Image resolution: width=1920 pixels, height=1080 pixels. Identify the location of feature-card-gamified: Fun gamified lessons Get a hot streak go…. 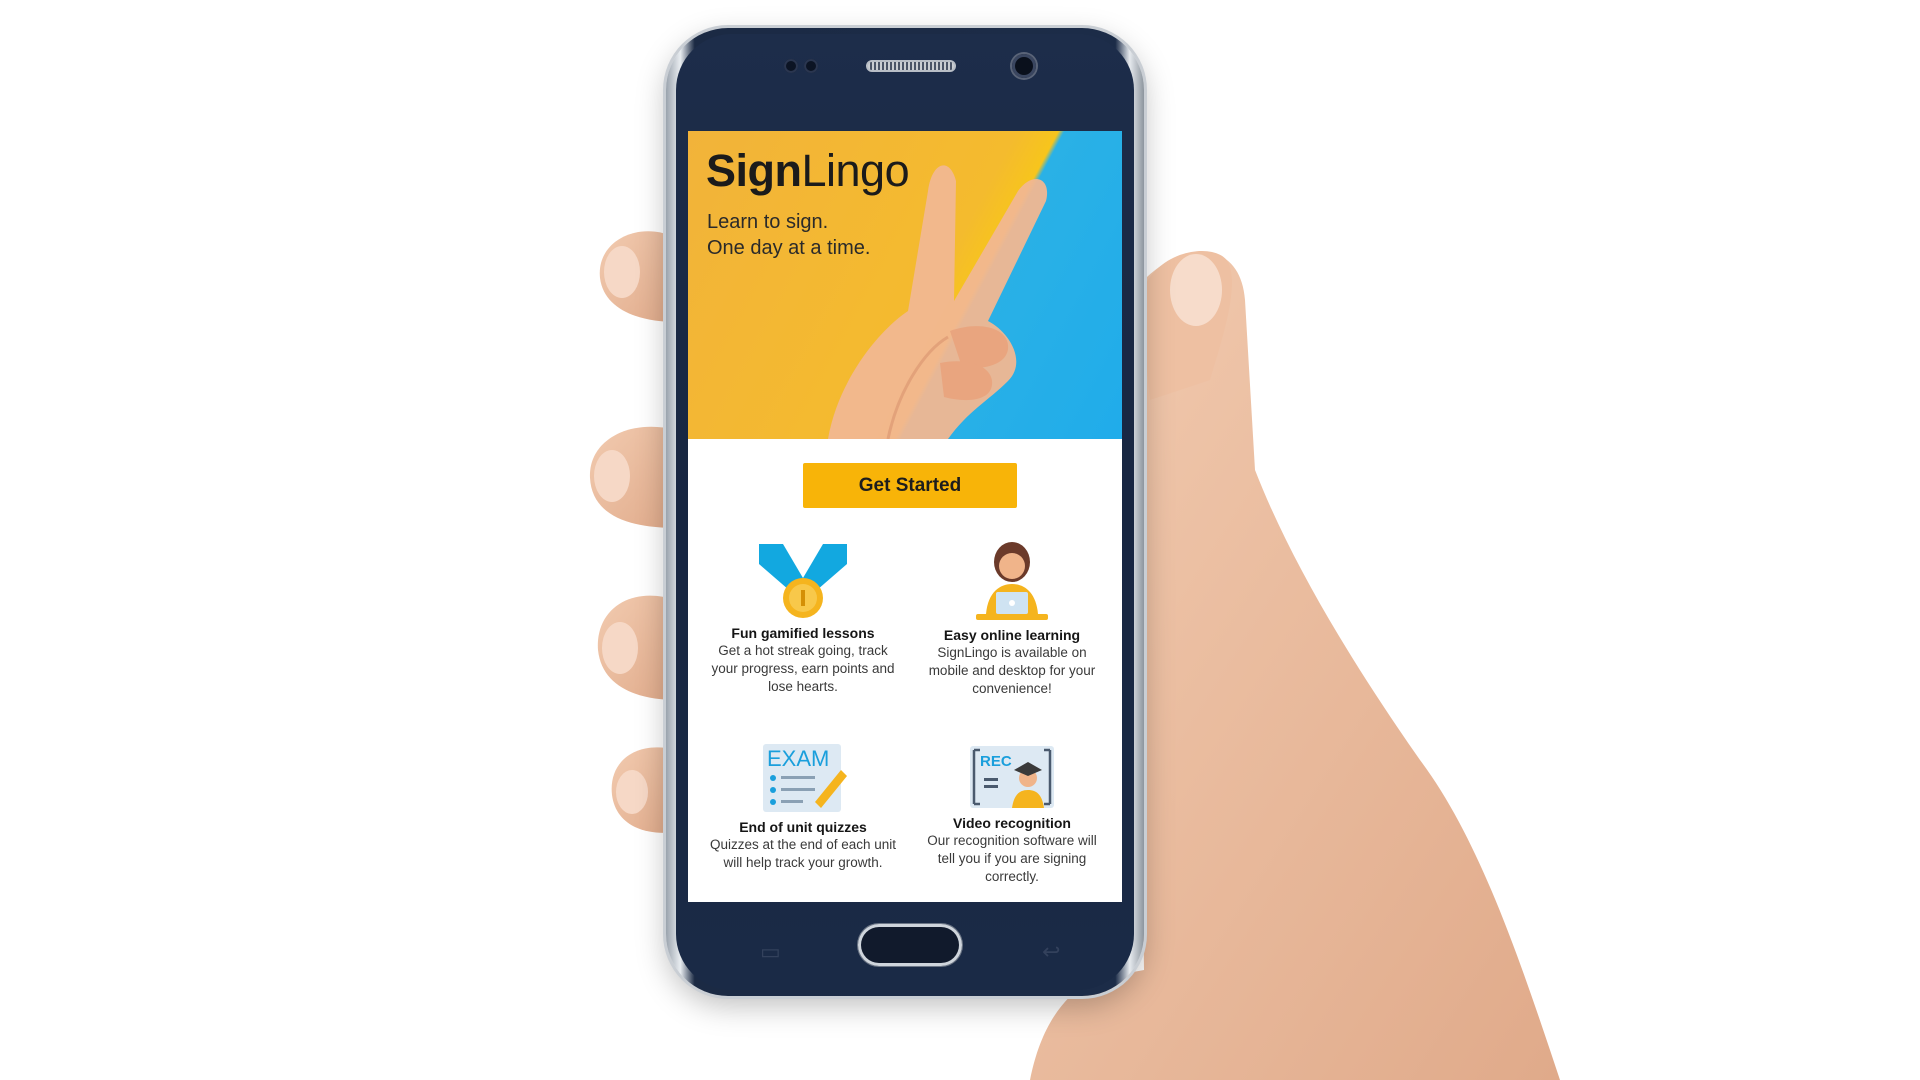
(803, 619).